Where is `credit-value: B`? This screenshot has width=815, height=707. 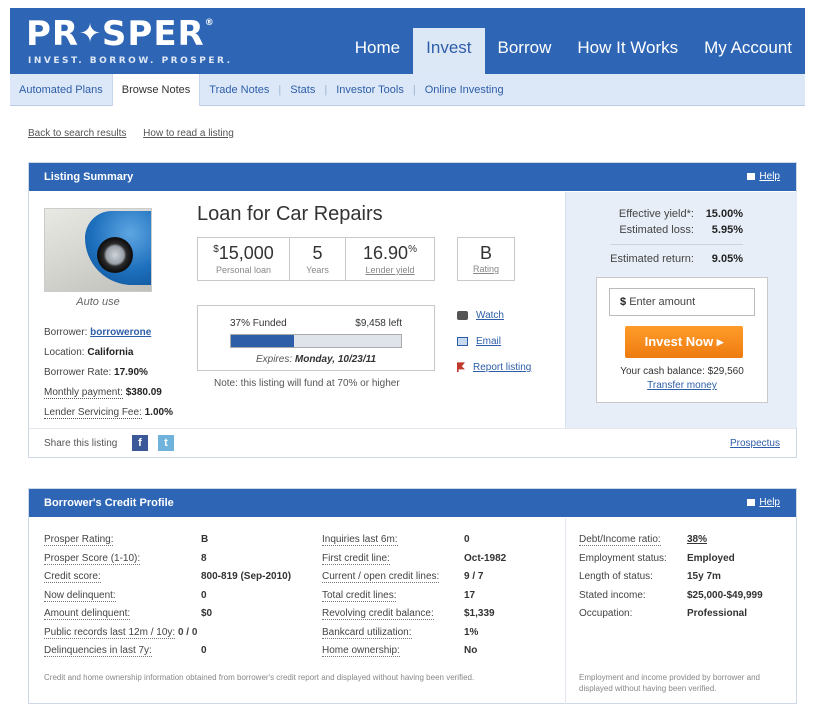
credit-value: B is located at coordinates (205, 539).